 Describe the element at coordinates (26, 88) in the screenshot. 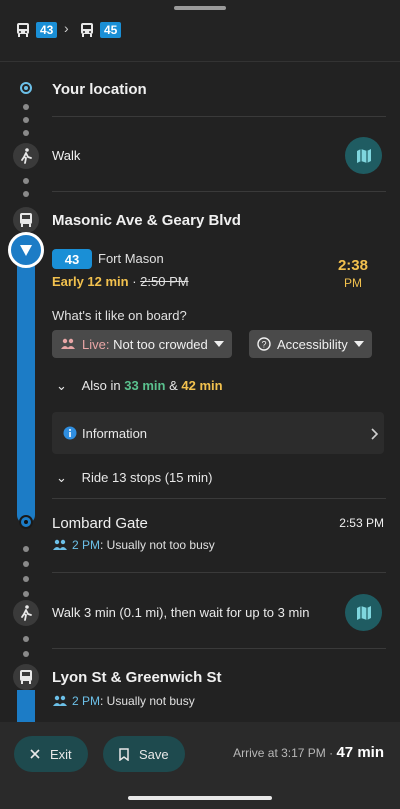

I see `start-location-marker` at that location.